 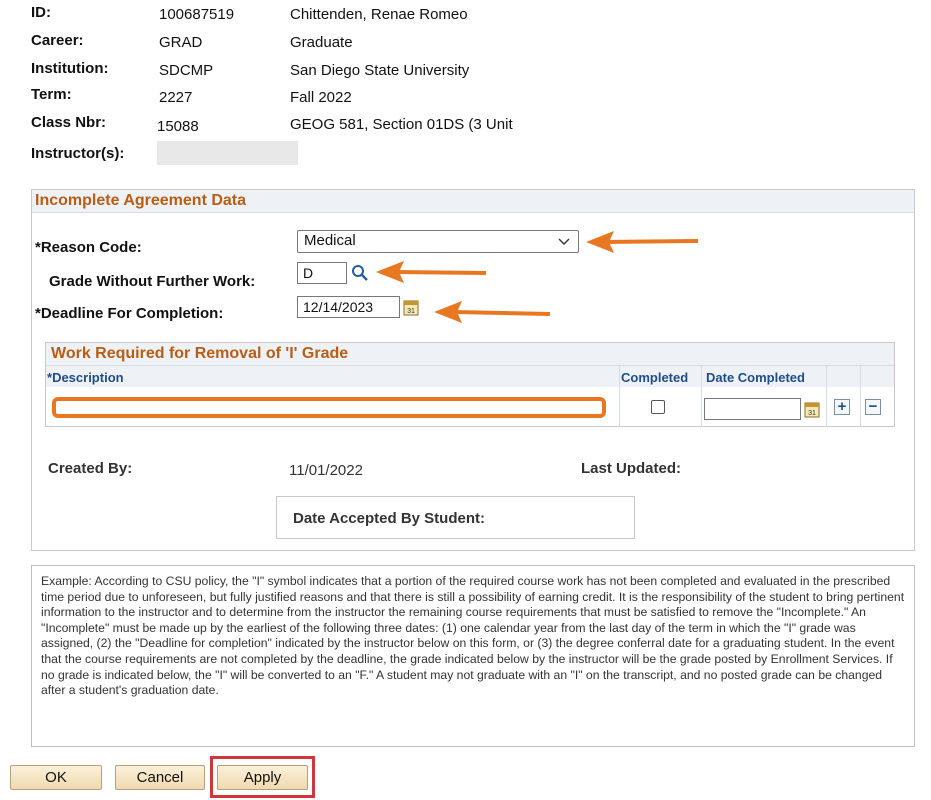 I want to click on created-by-label: Created By:, so click(x=90, y=468).